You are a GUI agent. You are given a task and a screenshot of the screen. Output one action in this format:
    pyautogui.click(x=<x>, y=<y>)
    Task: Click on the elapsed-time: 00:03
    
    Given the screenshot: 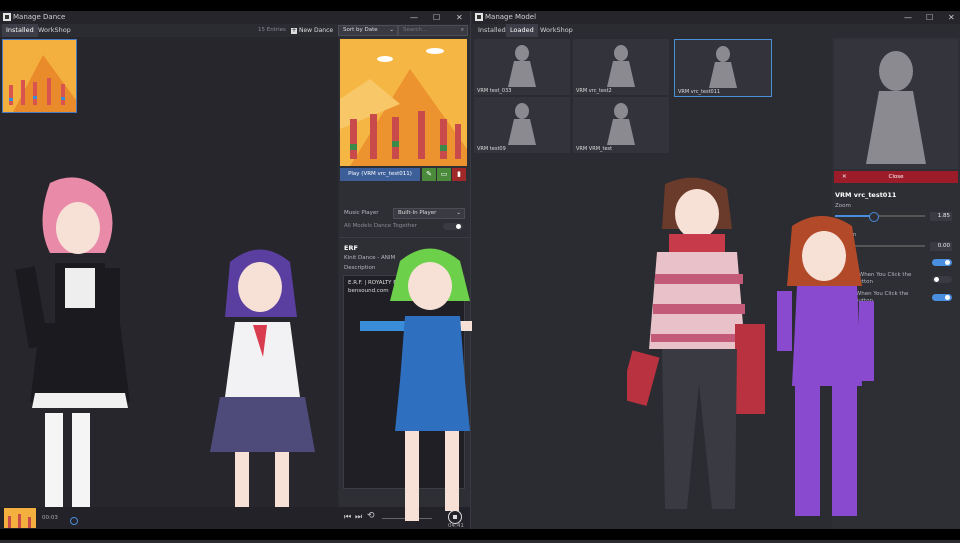 What is the action you would take?
    pyautogui.click(x=50, y=518)
    